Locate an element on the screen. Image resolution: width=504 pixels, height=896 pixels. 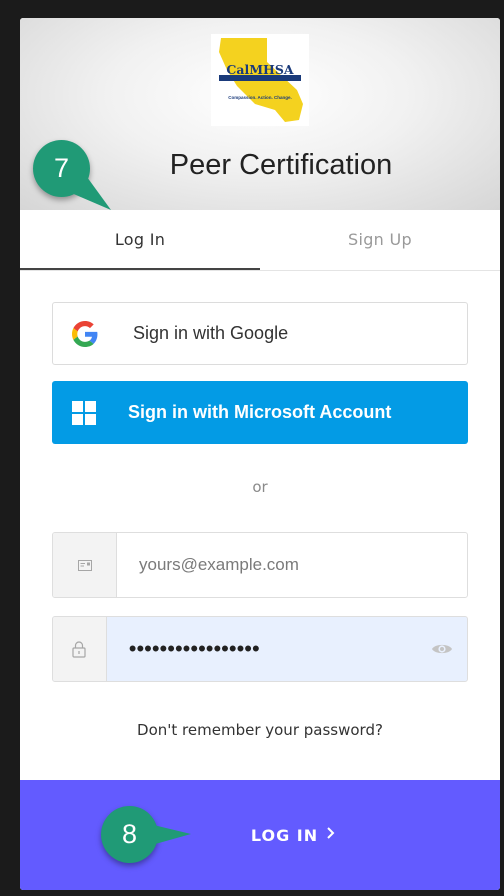
logo-name: CalMHSA is located at coordinates (260, 69).